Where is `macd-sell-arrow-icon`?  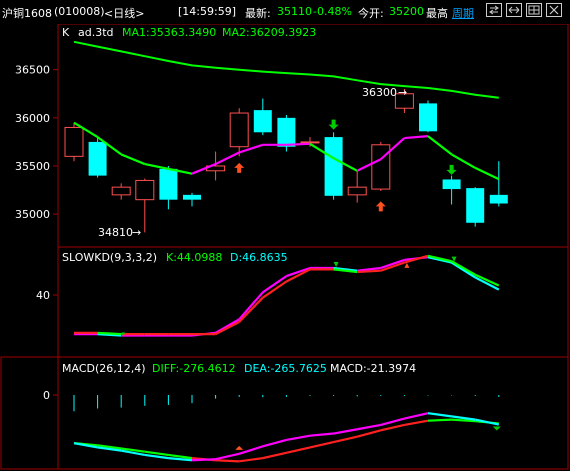 macd-sell-arrow-icon is located at coordinates (496, 428).